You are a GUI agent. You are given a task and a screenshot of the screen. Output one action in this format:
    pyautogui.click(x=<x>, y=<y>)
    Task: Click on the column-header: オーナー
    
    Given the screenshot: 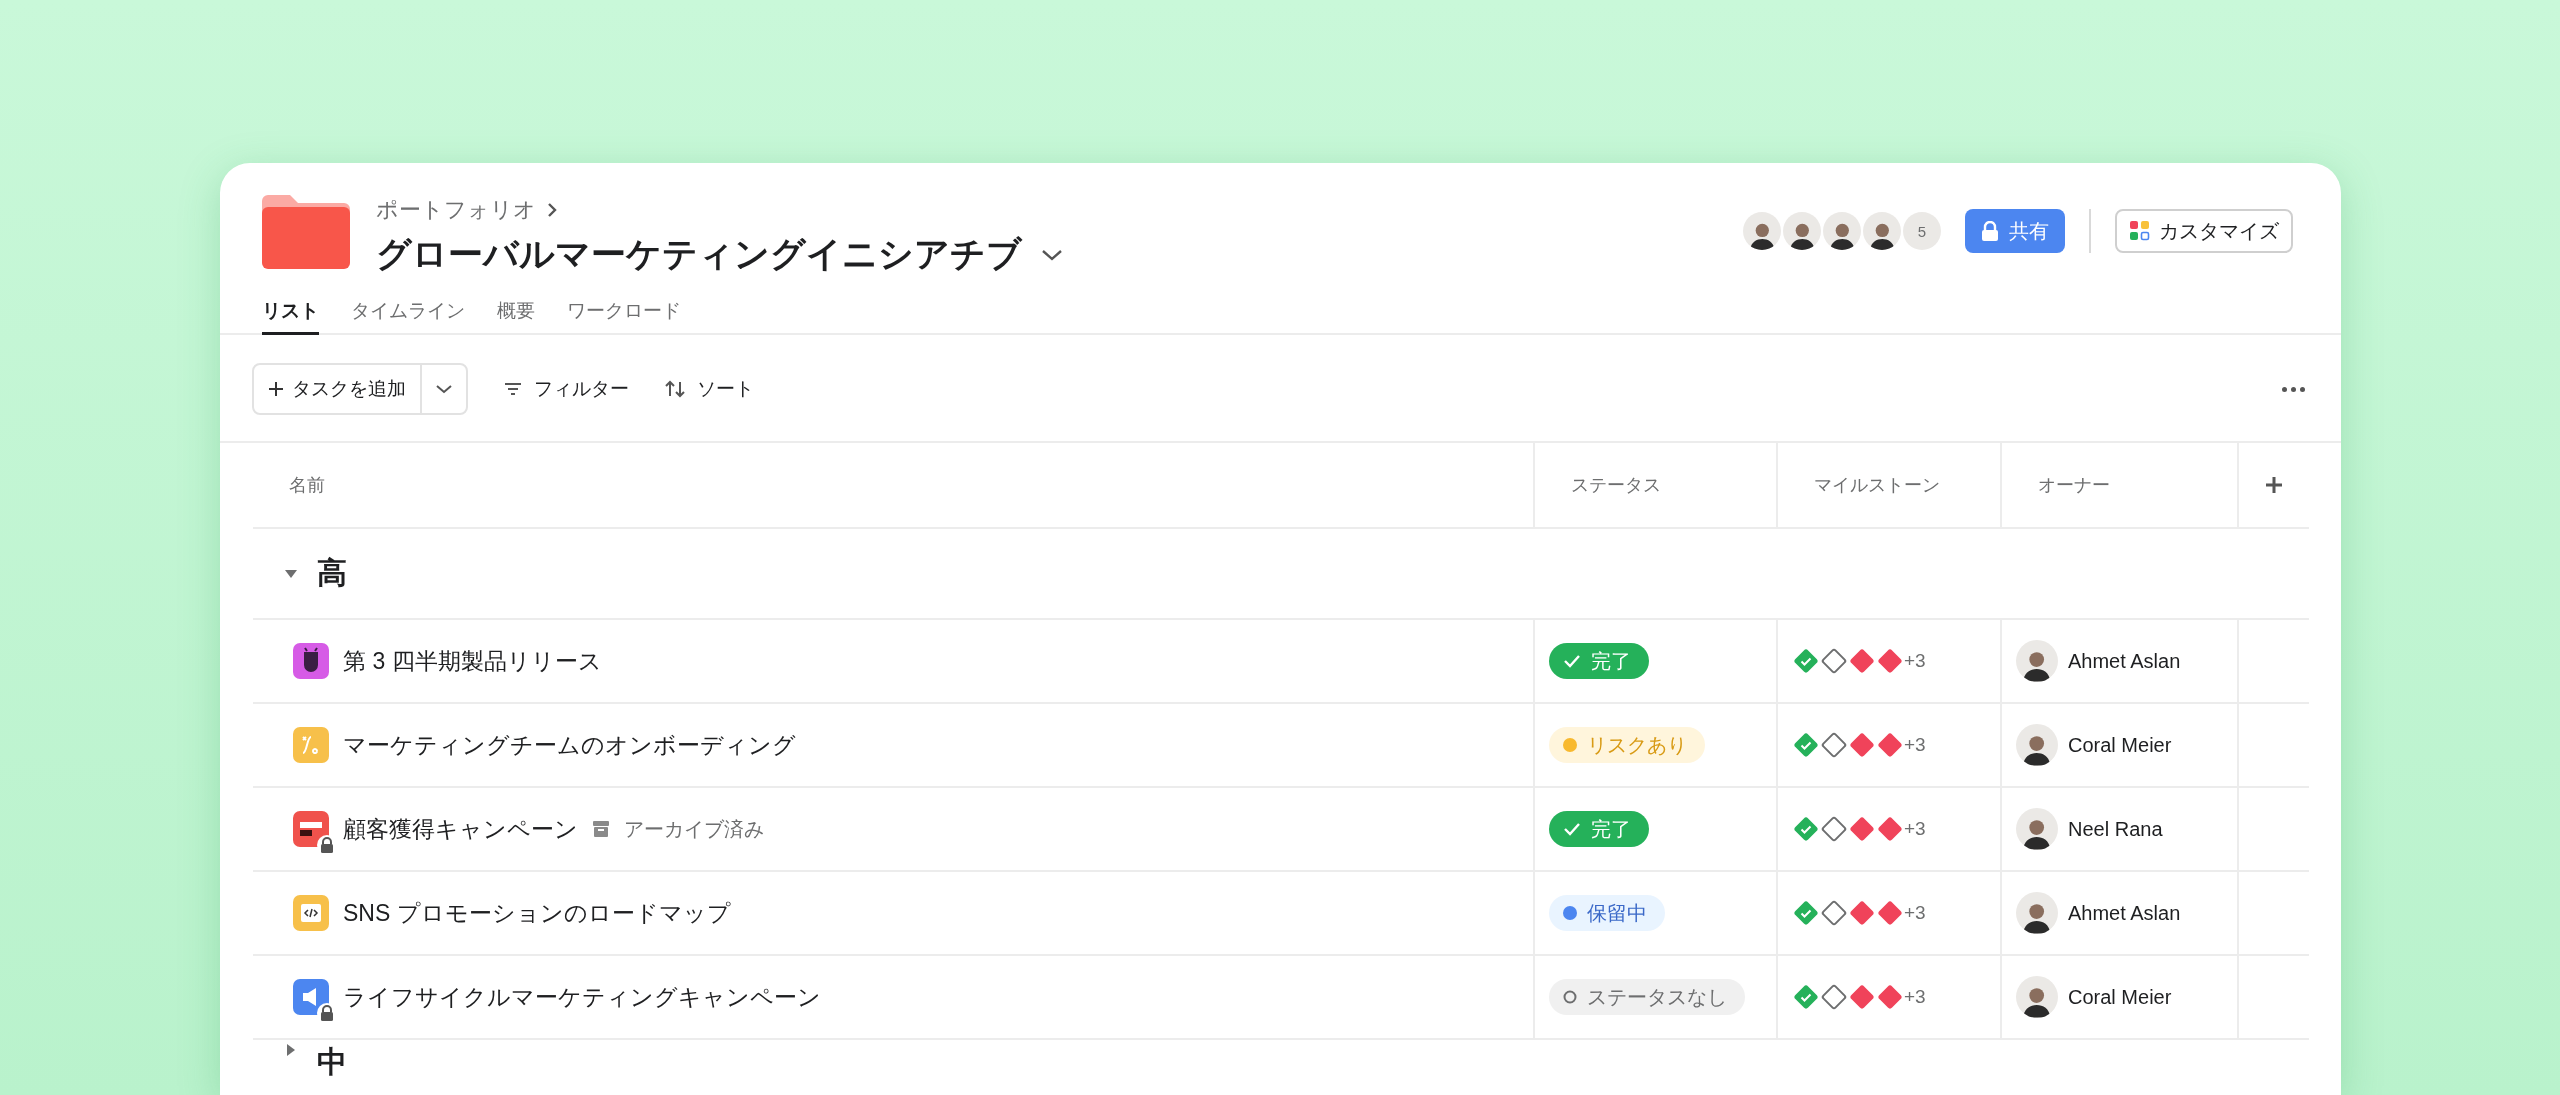 What is the action you would take?
    pyautogui.click(x=2118, y=485)
    